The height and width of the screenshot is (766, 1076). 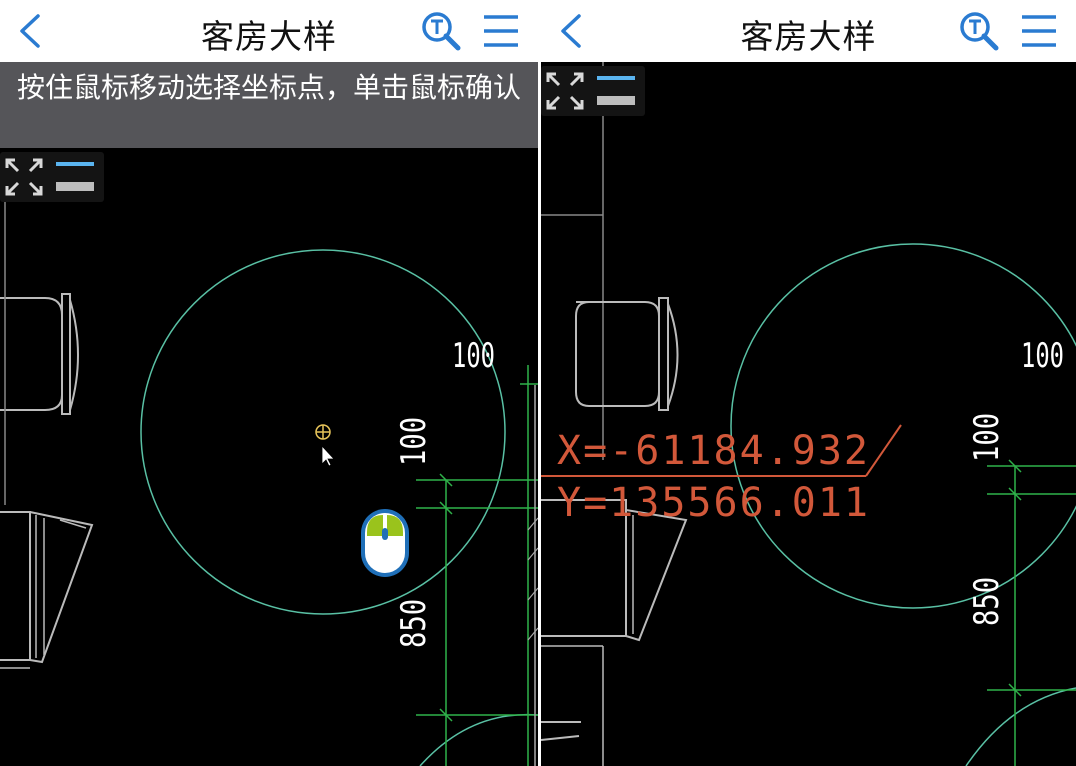 What do you see at coordinates (323, 432) in the screenshot?
I see `crosshair-icon` at bounding box center [323, 432].